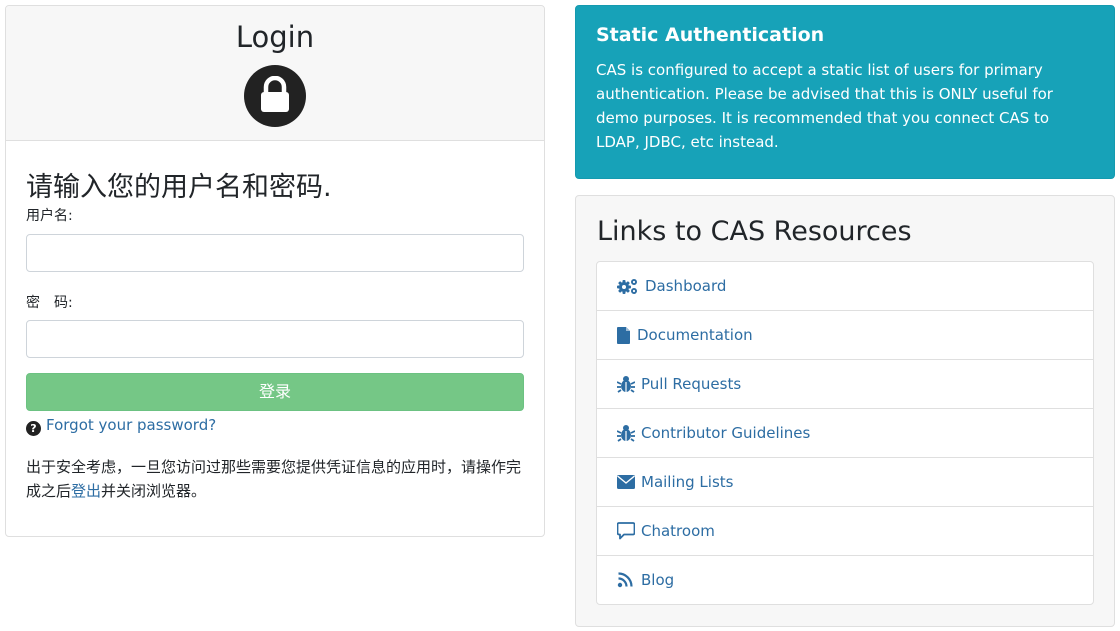  Describe the element at coordinates (628, 286) in the screenshot. I see `cogs-icon` at that location.